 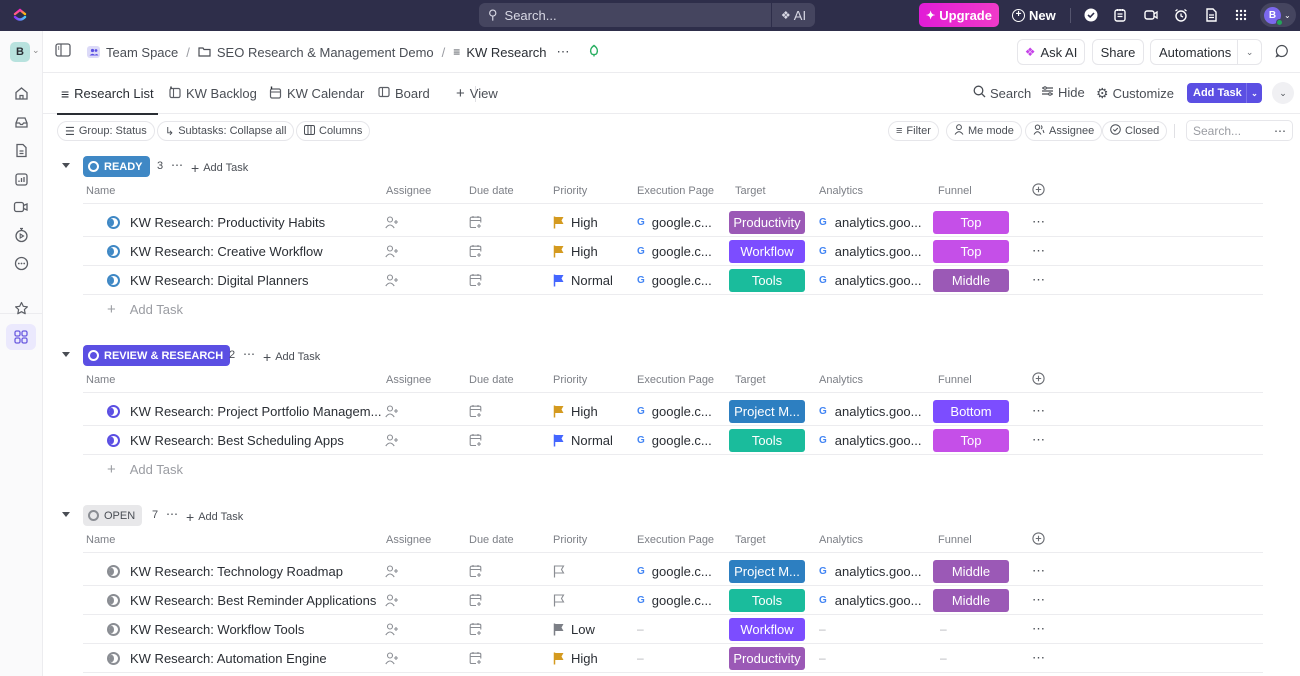 What do you see at coordinates (21, 235) in the screenshot?
I see `timesheets-icon` at bounding box center [21, 235].